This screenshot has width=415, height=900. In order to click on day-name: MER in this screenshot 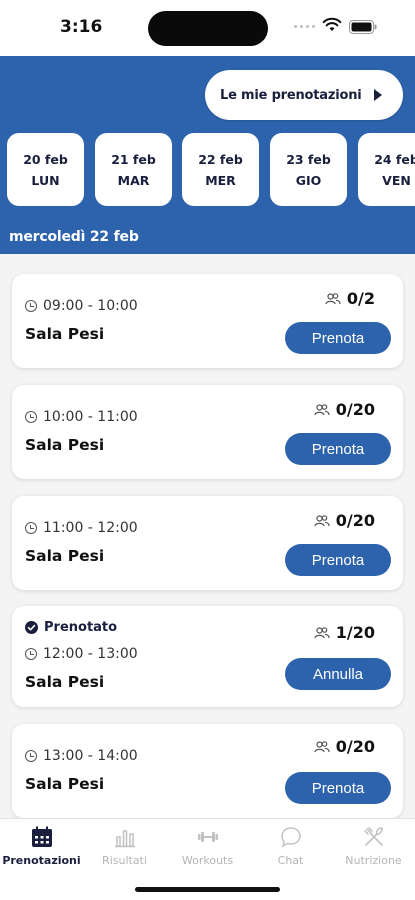, I will do `click(220, 180)`.